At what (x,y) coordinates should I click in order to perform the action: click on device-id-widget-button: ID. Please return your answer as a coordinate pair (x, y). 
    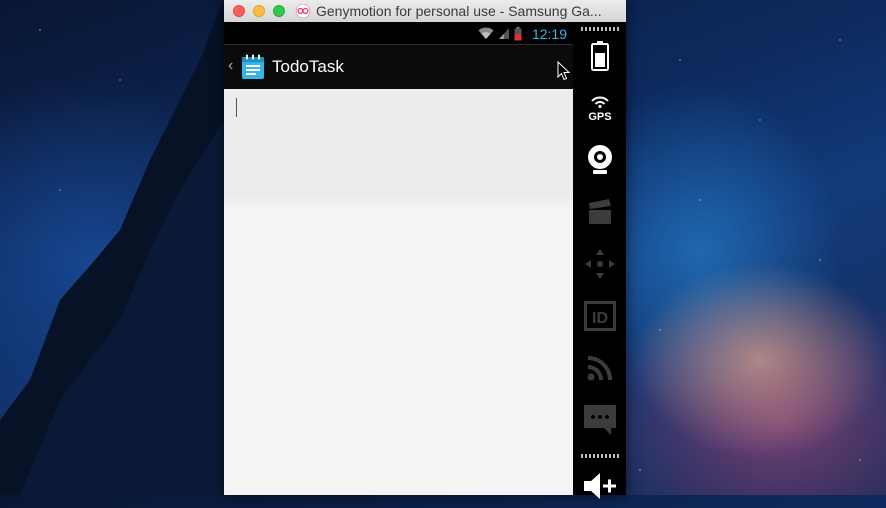
    Looking at the image, I should click on (599, 316).